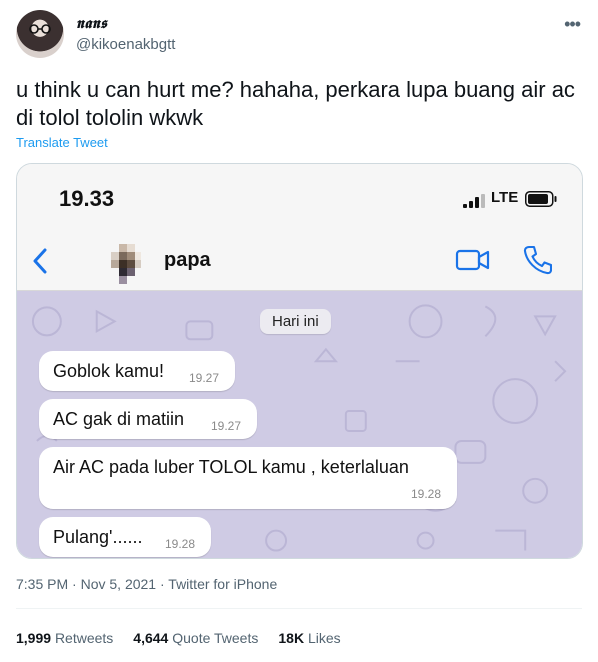 The width and height of the screenshot is (598, 662). What do you see at coordinates (40, 261) in the screenshot?
I see `back-icon` at bounding box center [40, 261].